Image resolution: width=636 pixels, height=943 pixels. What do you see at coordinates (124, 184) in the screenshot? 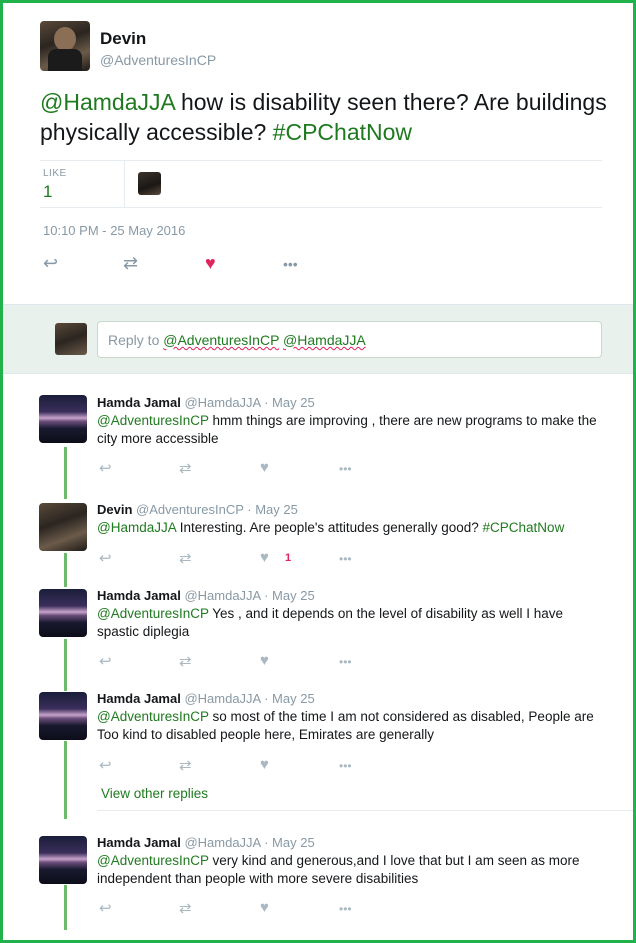
I see `stats-separator` at bounding box center [124, 184].